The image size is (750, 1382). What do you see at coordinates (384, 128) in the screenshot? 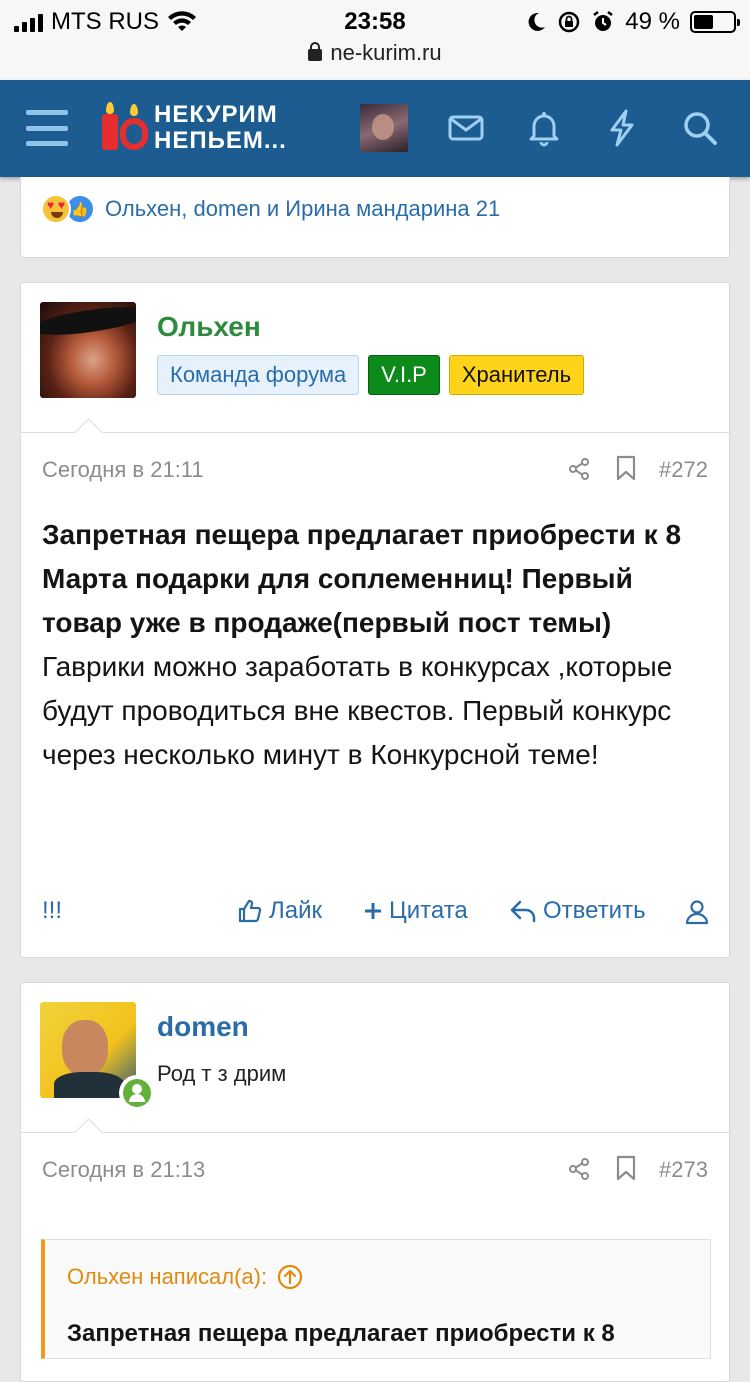
I see `user-avatar` at bounding box center [384, 128].